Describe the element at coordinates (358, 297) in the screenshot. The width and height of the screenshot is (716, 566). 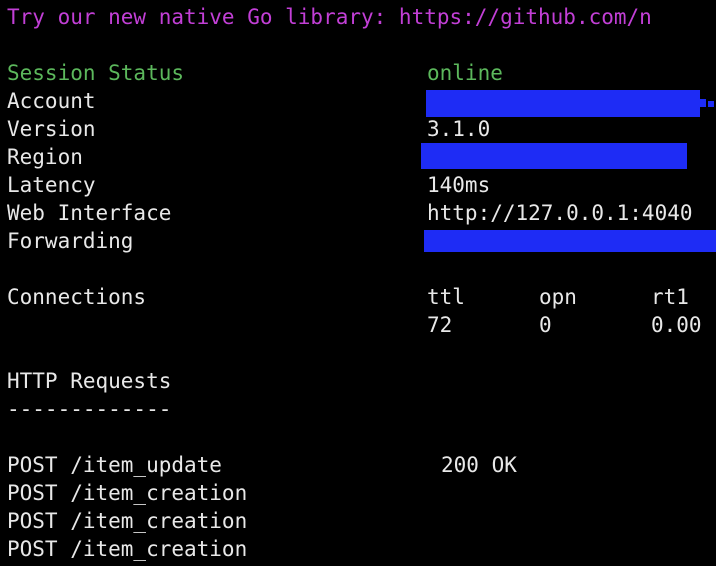
I see `connections-header-row: Connections ttl opn rt1` at that location.